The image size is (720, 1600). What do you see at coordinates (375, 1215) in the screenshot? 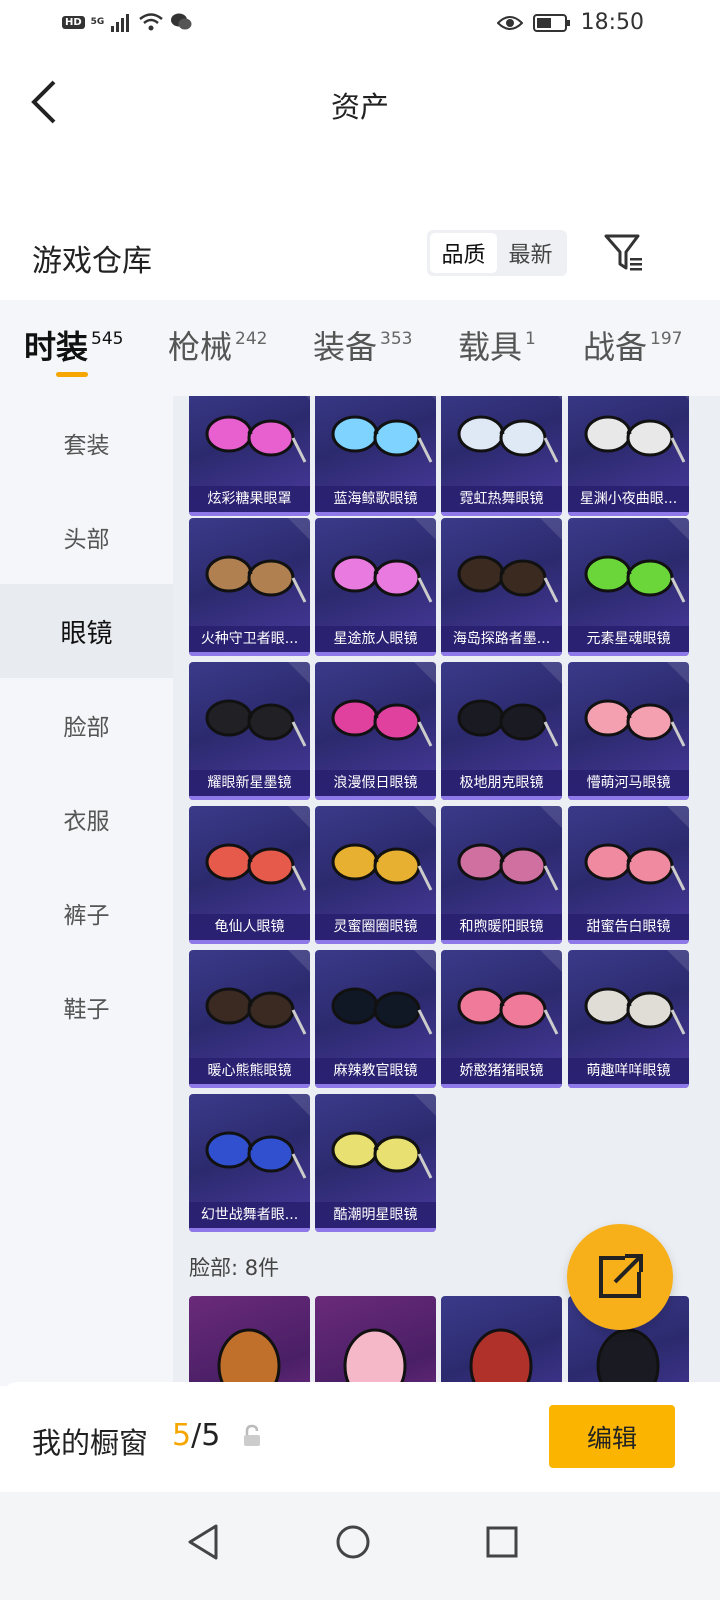
I see `item-name: 酷潮明星眼镜` at bounding box center [375, 1215].